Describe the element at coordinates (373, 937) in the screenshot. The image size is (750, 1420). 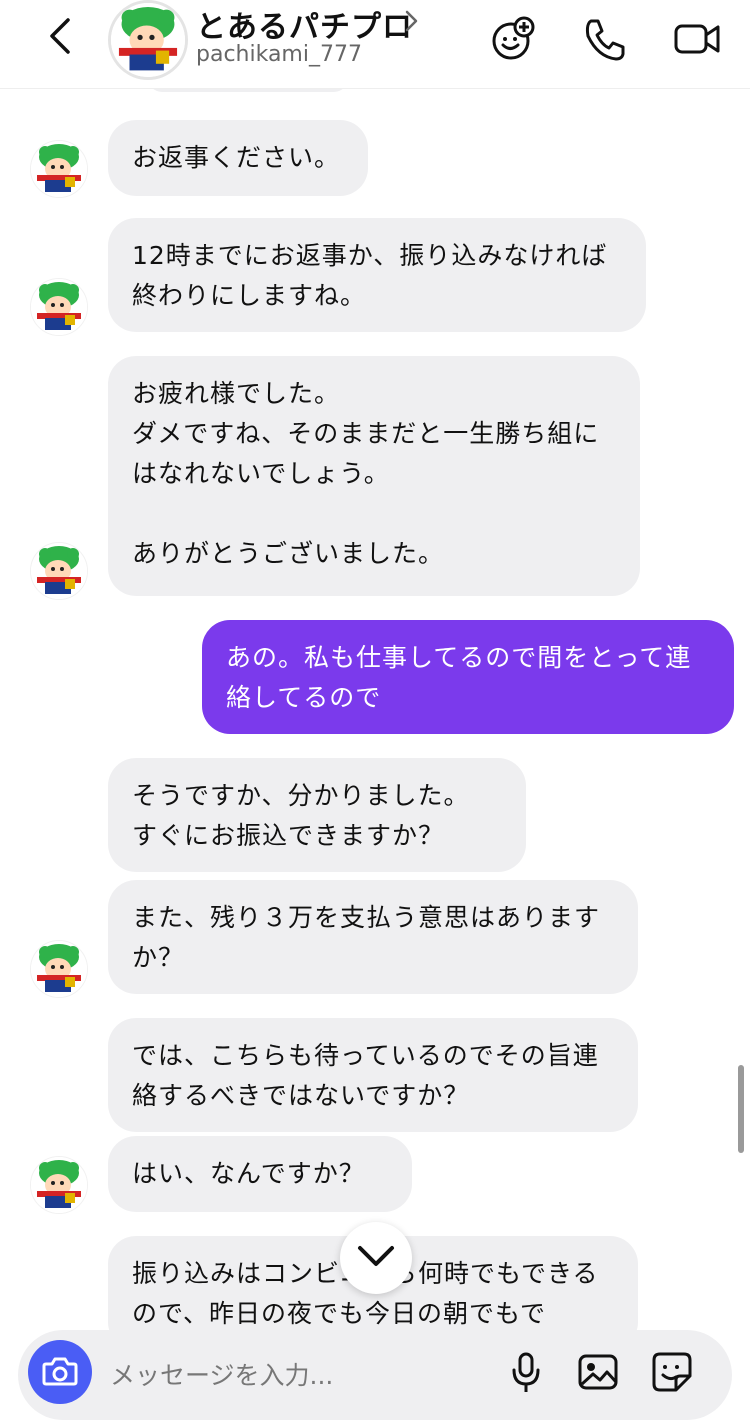
I see `message-bubble: また、残り３万を支払う意思はありますか？` at that location.